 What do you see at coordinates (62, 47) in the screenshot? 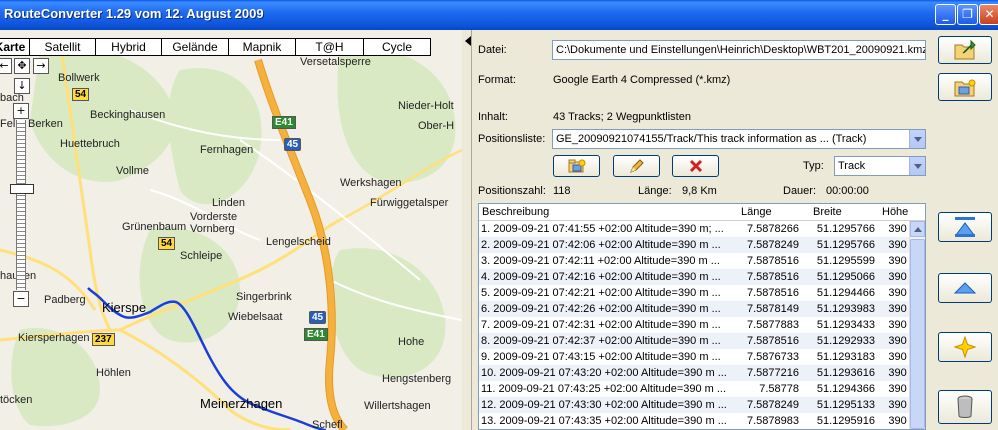
I see `map-type-satellit: Satellit` at bounding box center [62, 47].